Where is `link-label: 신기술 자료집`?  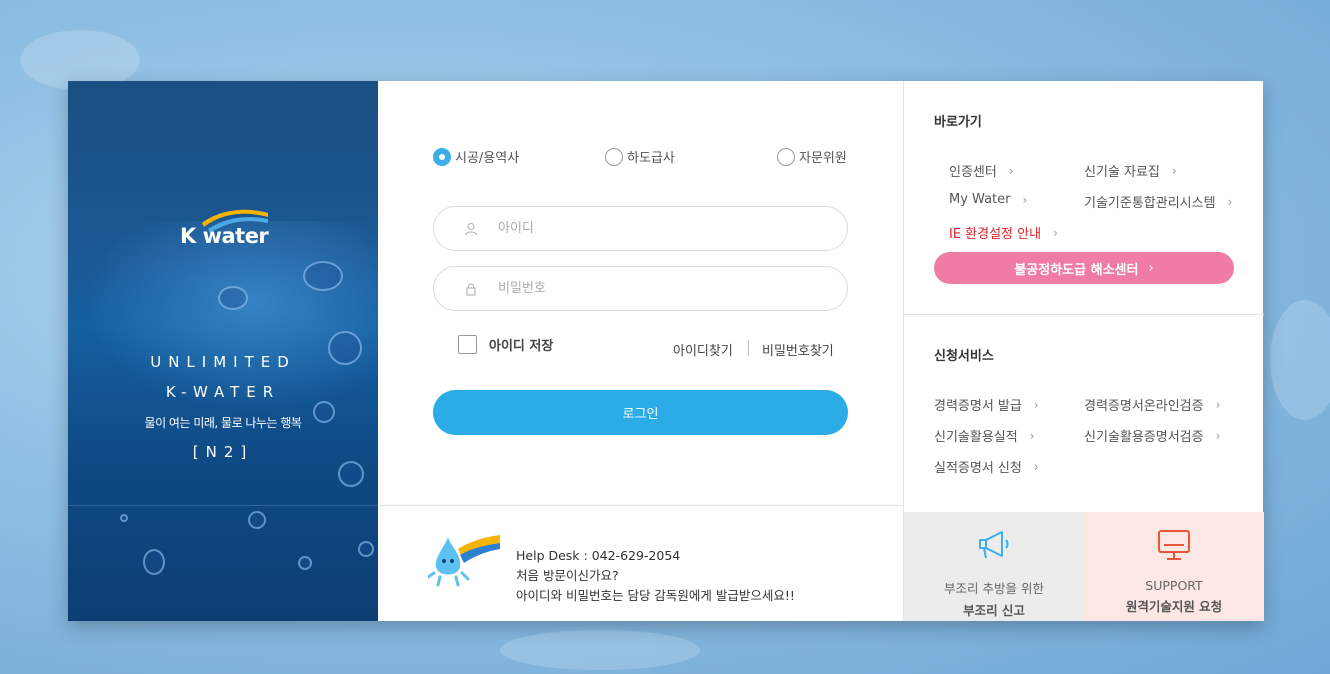
link-label: 신기술 자료집 is located at coordinates (1122, 172).